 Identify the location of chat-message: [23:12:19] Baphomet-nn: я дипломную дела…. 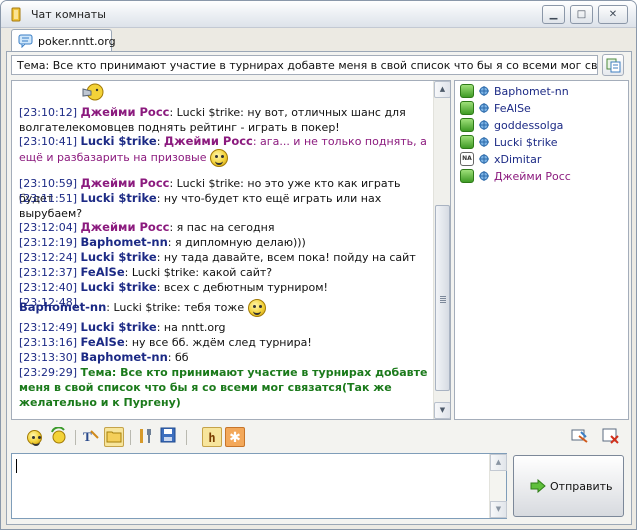
(224, 242).